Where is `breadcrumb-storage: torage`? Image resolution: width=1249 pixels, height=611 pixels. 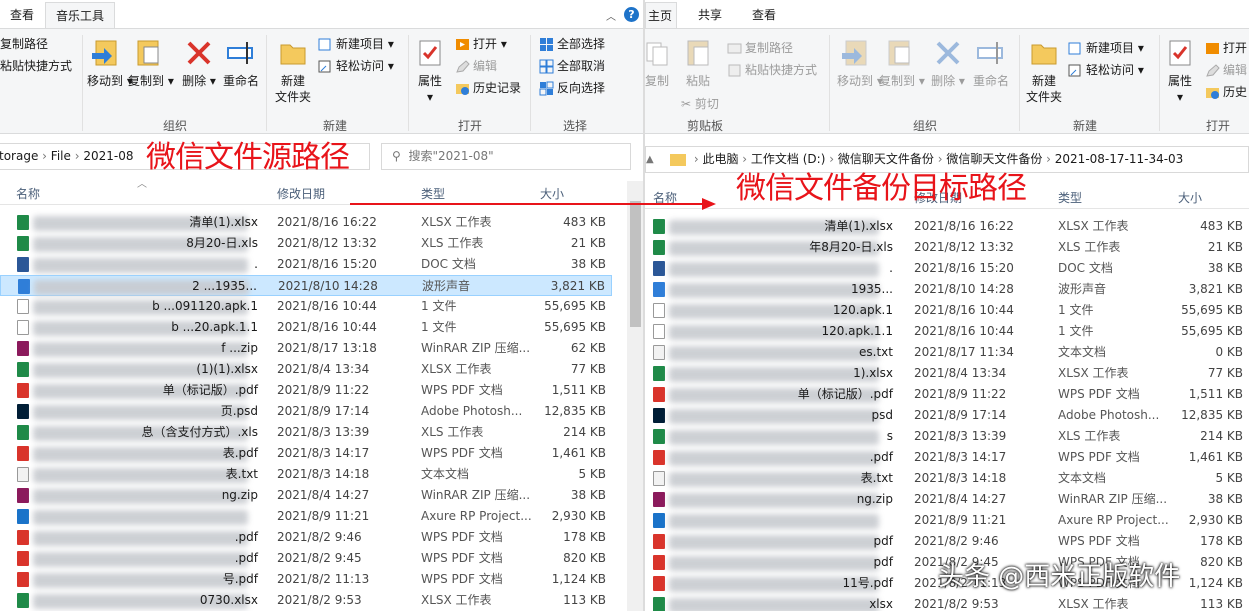
breadcrumb-storage: torage is located at coordinates (19, 156).